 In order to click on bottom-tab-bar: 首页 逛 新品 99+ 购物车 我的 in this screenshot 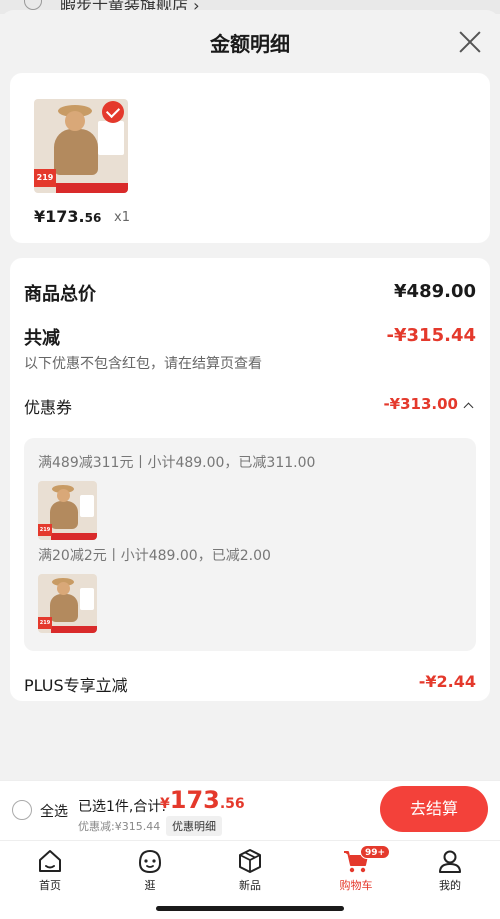, I will do `click(250, 879)`.